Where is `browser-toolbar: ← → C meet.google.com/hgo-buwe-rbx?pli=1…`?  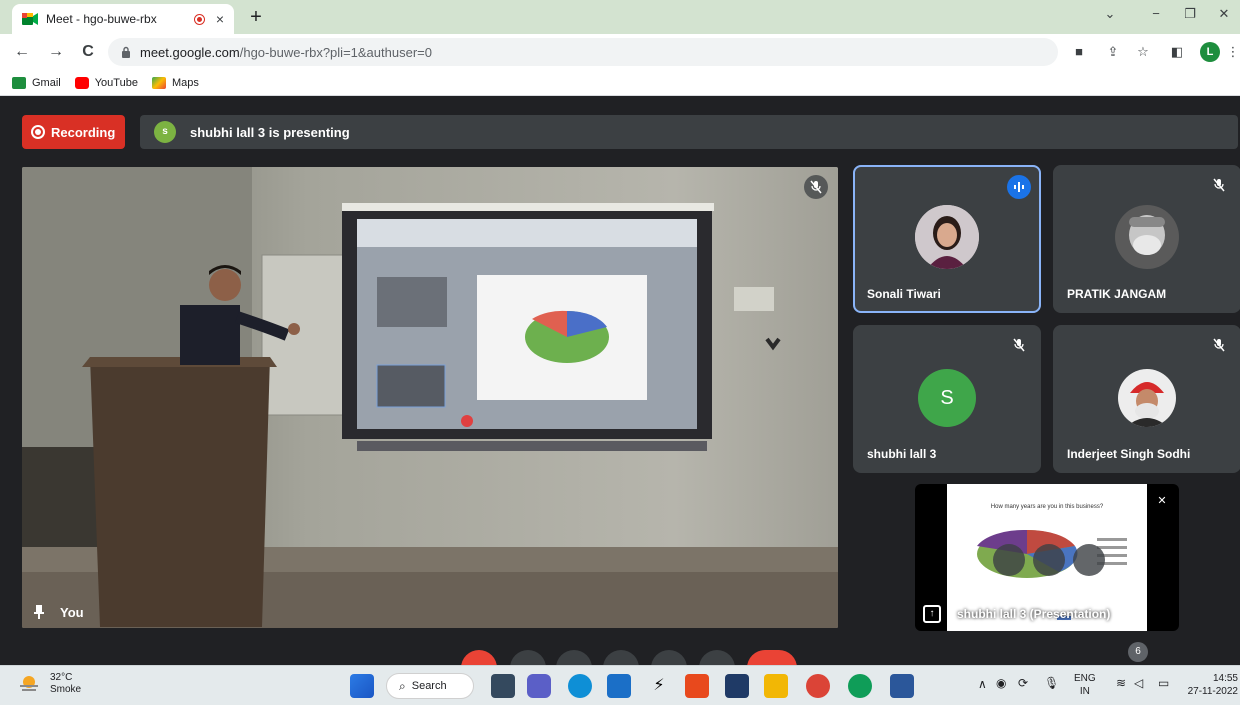
browser-toolbar: ← → C meet.google.com/hgo-buwe-rbx?pli=1… is located at coordinates (620, 52).